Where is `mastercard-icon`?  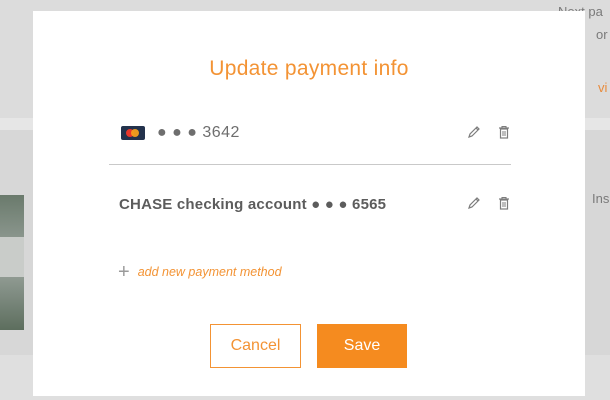
mastercard-icon is located at coordinates (133, 133).